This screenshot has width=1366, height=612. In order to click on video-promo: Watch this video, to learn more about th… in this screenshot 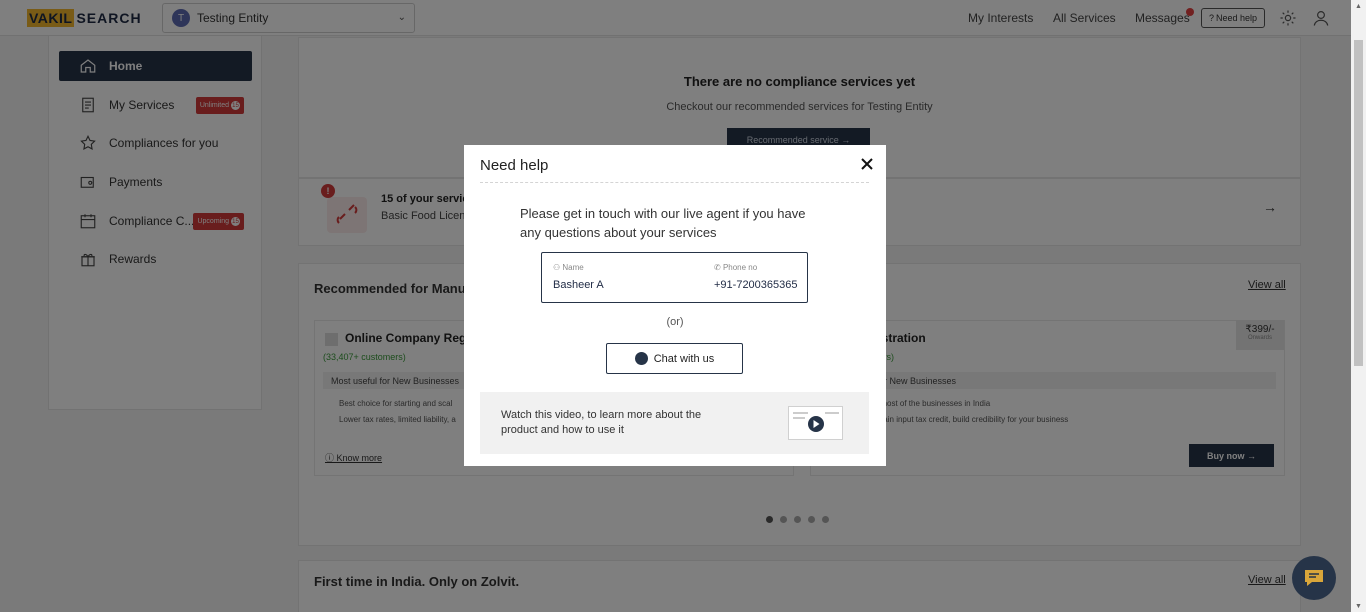, I will do `click(674, 423)`.